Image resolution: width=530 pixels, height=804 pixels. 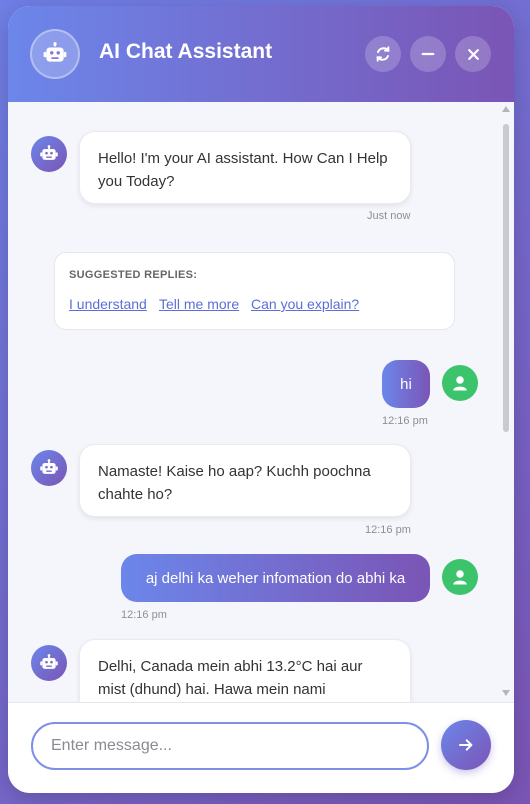 I want to click on message-time: Just now, so click(x=389, y=216).